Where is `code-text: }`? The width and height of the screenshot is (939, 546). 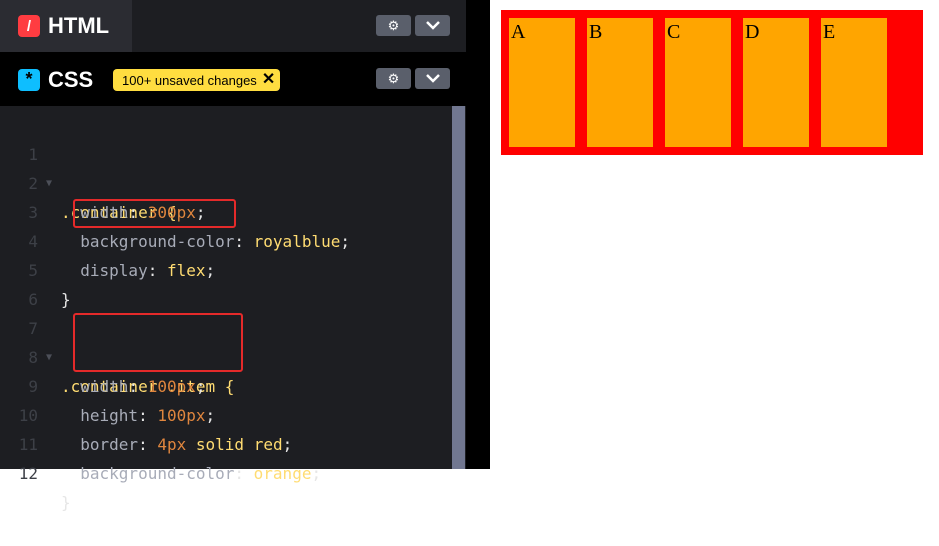
code-text: } is located at coordinates (66, 502).